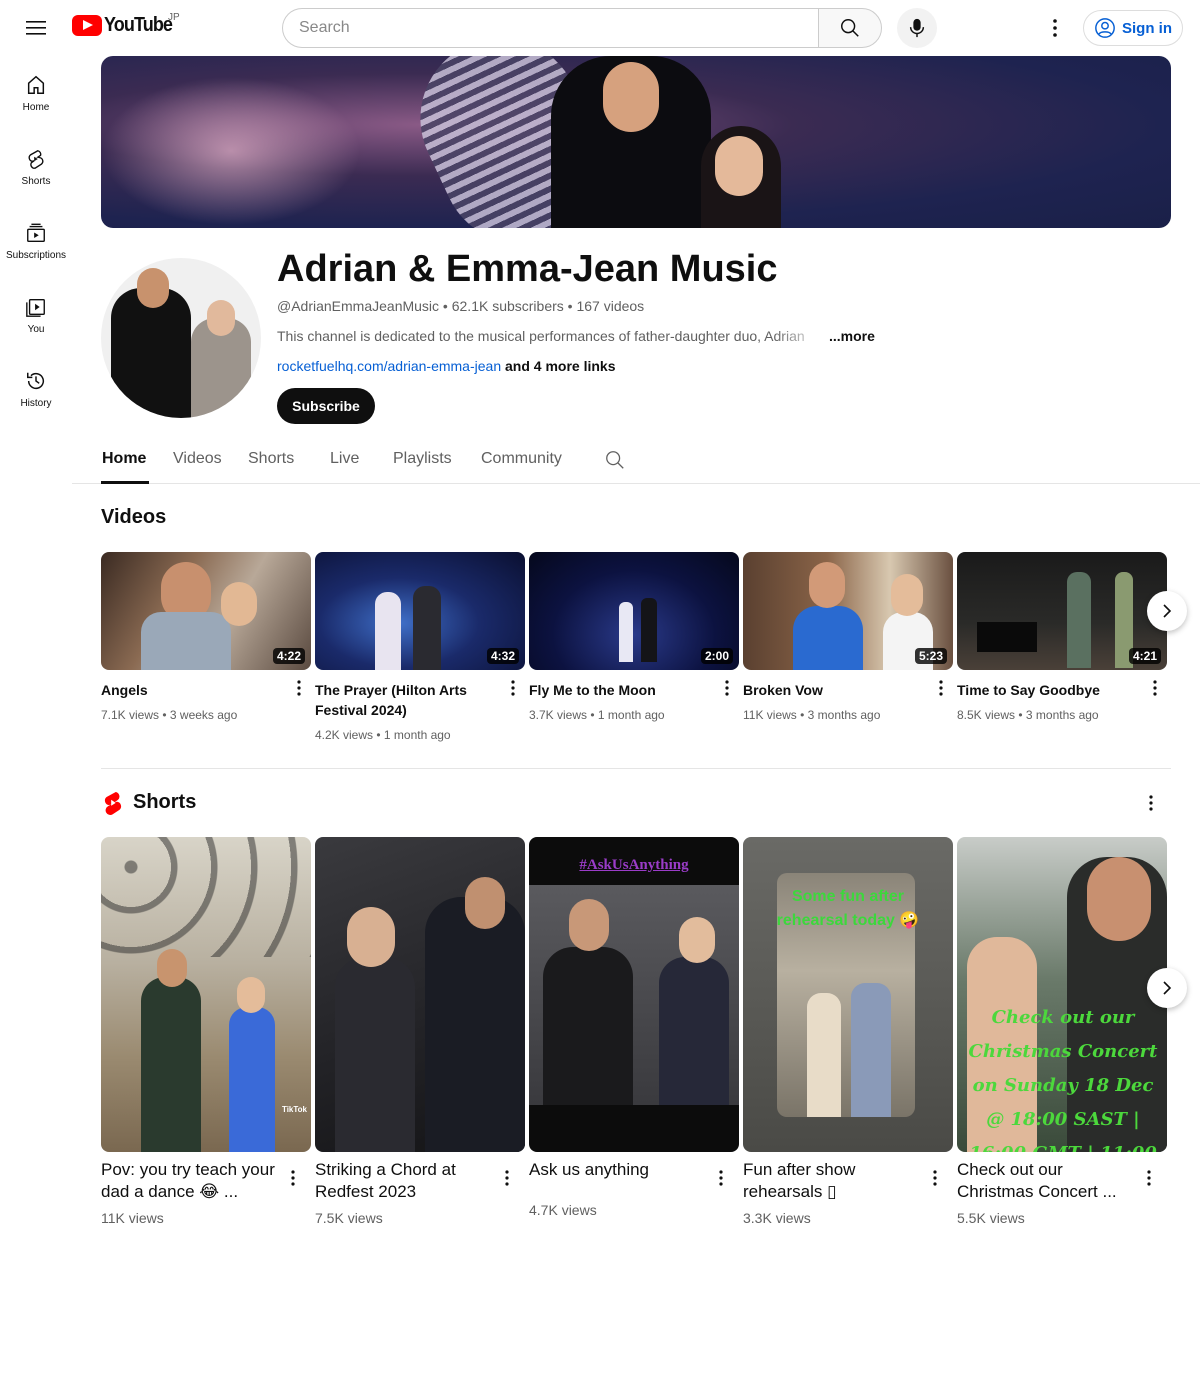 The width and height of the screenshot is (1200, 1380). I want to click on video-thumbnail: 4:32, so click(420, 611).